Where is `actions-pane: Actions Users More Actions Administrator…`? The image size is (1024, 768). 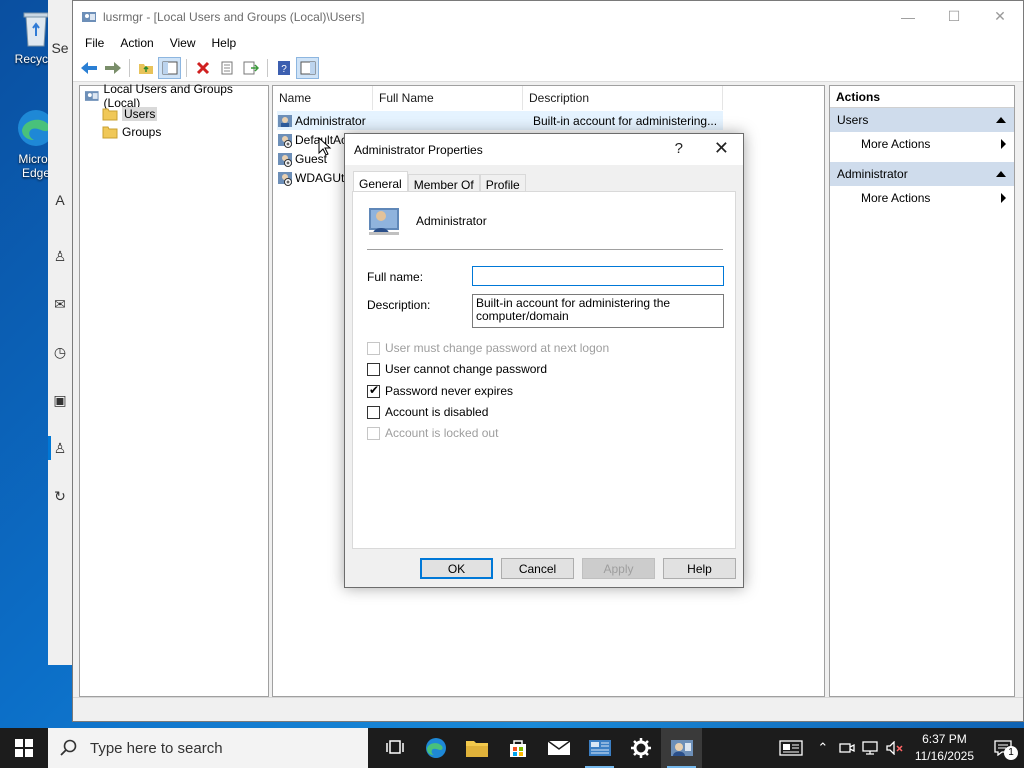
actions-pane: Actions Users More Actions Administrator… is located at coordinates (922, 391).